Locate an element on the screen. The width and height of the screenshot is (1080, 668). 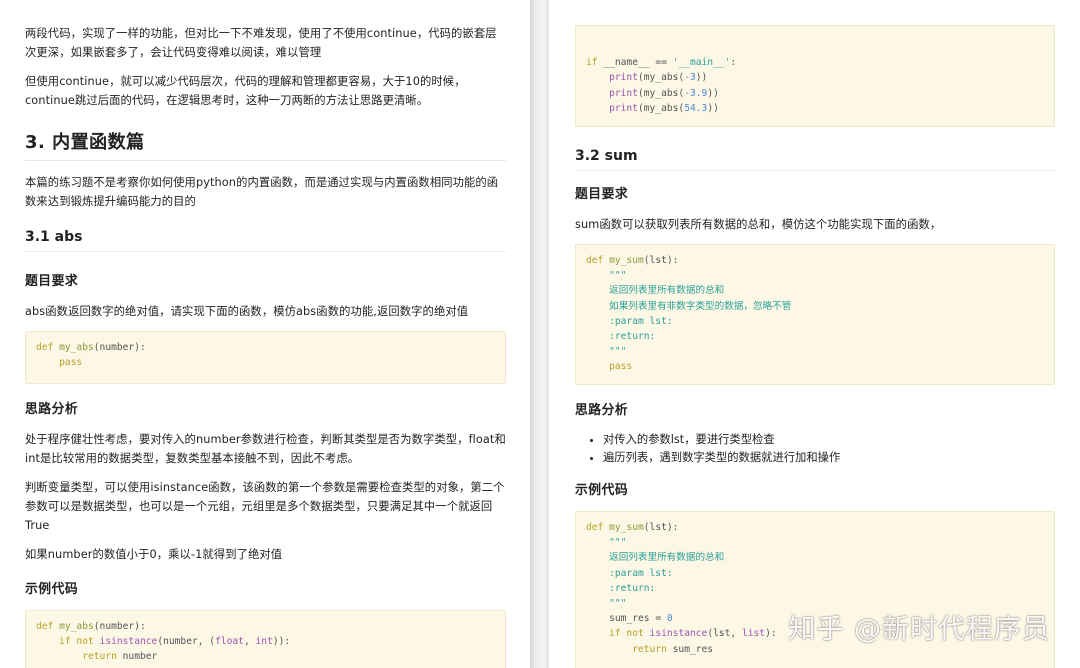
bullet-list: 对传入的参数lst，要进行类型检查 遍历列表，遇到数字类型的数据就进行加和操作 is located at coordinates (815, 449).